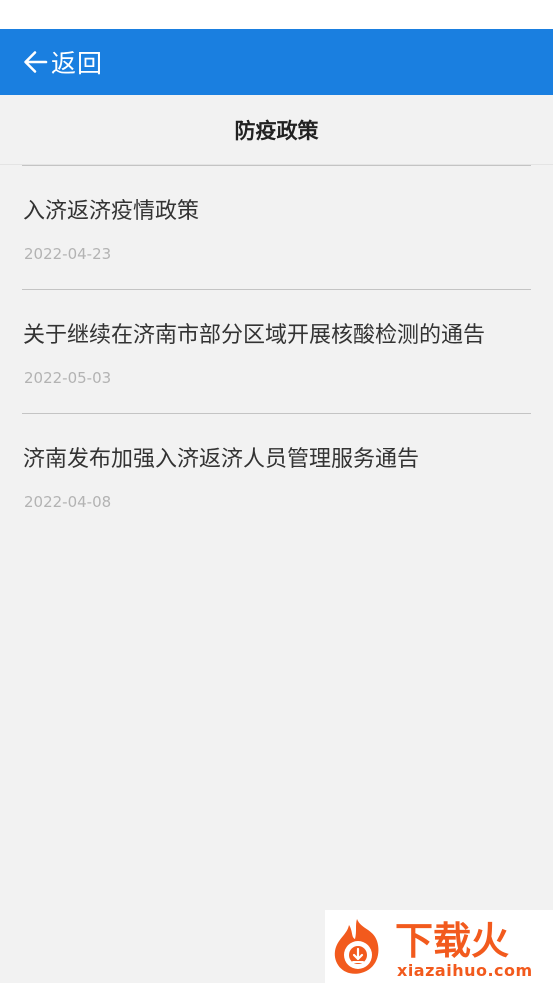  What do you see at coordinates (276, 475) in the screenshot?
I see `list-item: 济南发布加强入济返济人员管理服务通告 2022-04-08` at bounding box center [276, 475].